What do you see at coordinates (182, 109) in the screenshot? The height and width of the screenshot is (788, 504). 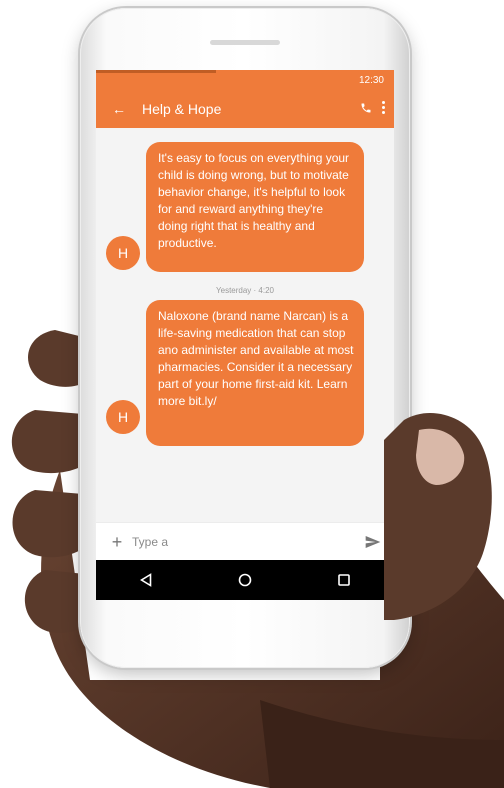 I see `page-title: Help & Hope` at bounding box center [182, 109].